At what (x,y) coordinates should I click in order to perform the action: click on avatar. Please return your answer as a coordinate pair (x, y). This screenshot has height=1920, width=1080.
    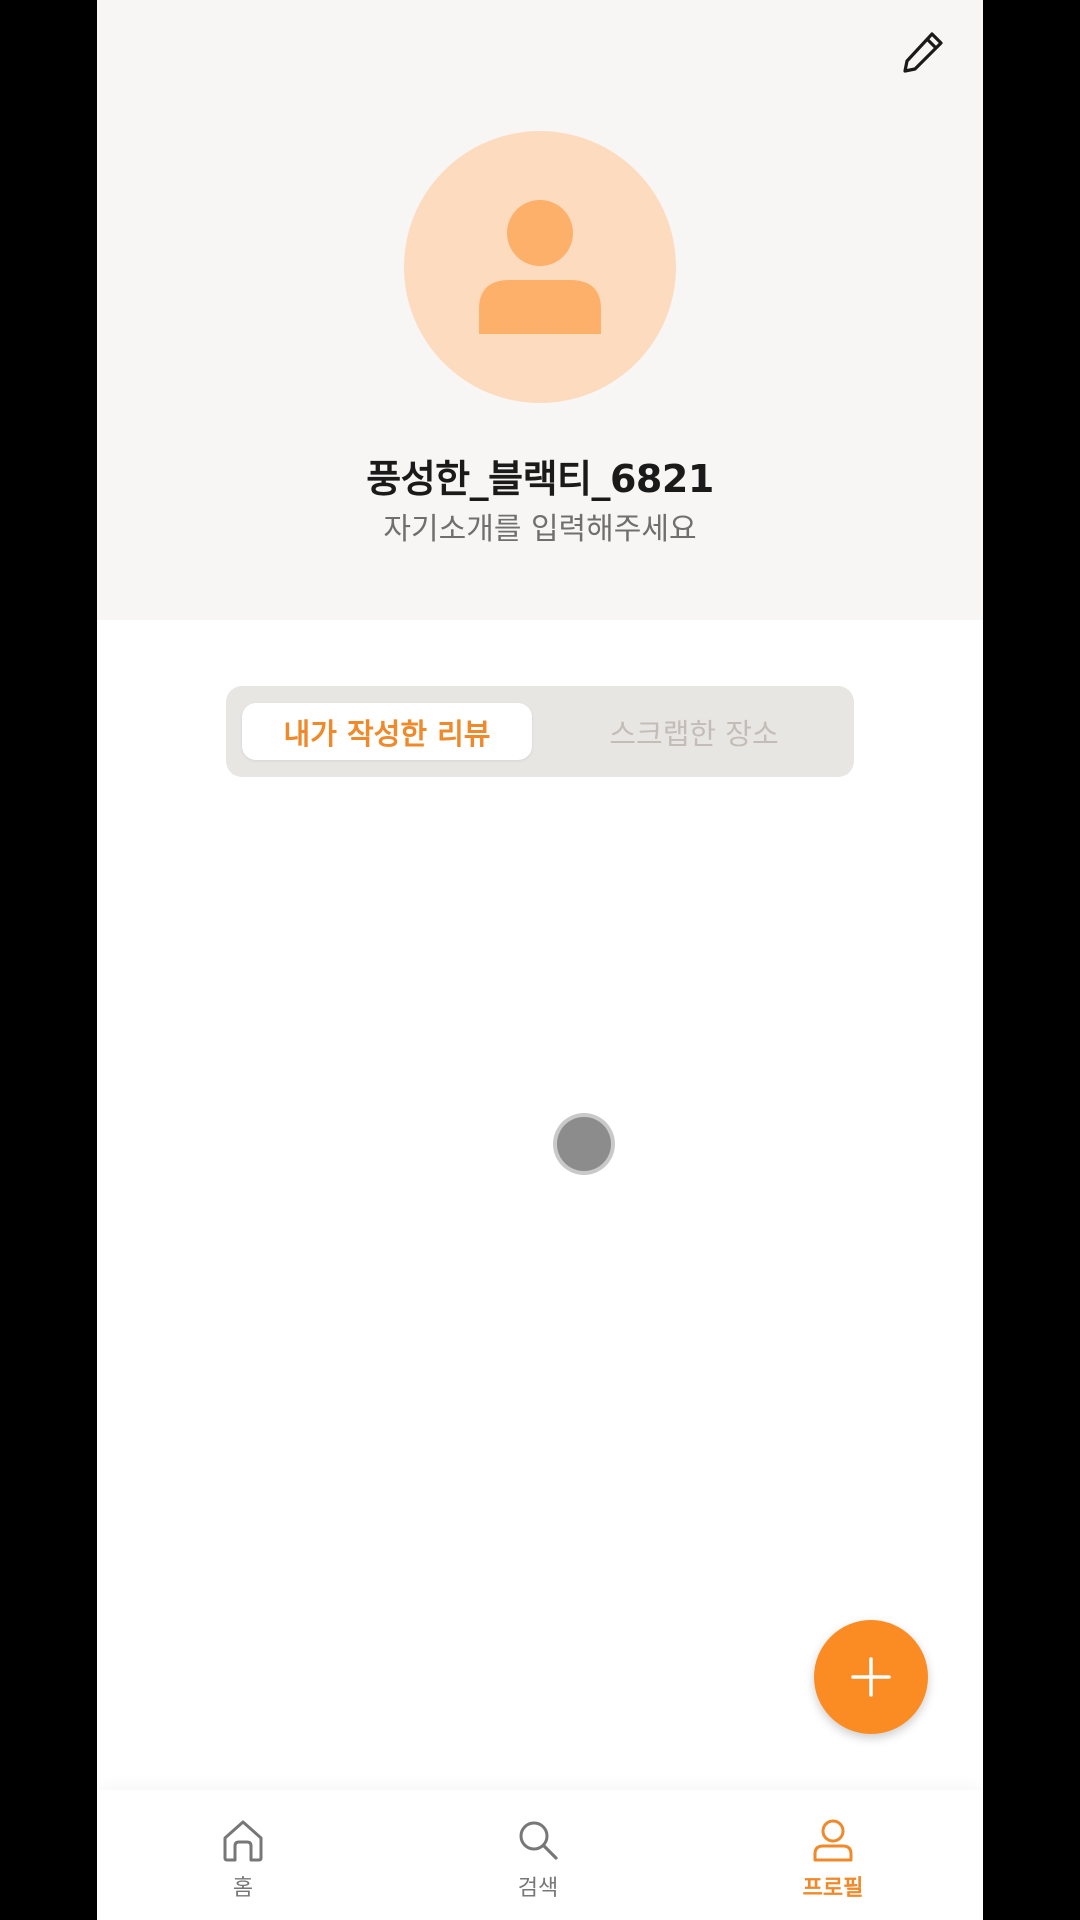
    Looking at the image, I should click on (540, 267).